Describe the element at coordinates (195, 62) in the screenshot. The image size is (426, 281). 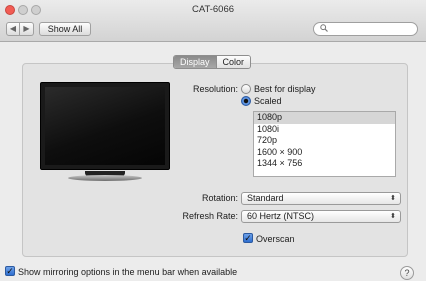
I see `tab-display: Display` at that location.